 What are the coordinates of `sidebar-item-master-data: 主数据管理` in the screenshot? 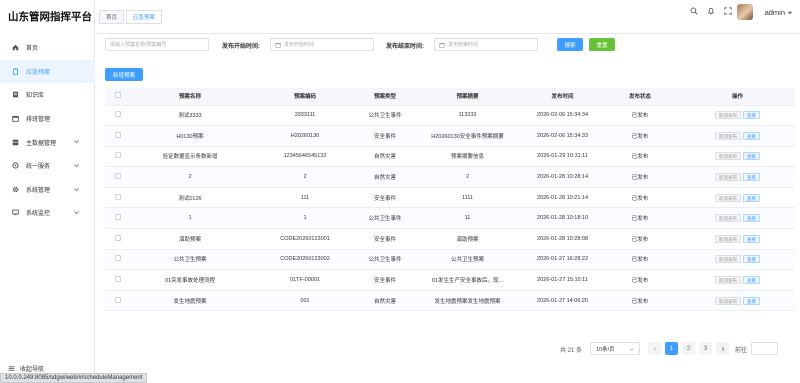 It's located at (47, 142).